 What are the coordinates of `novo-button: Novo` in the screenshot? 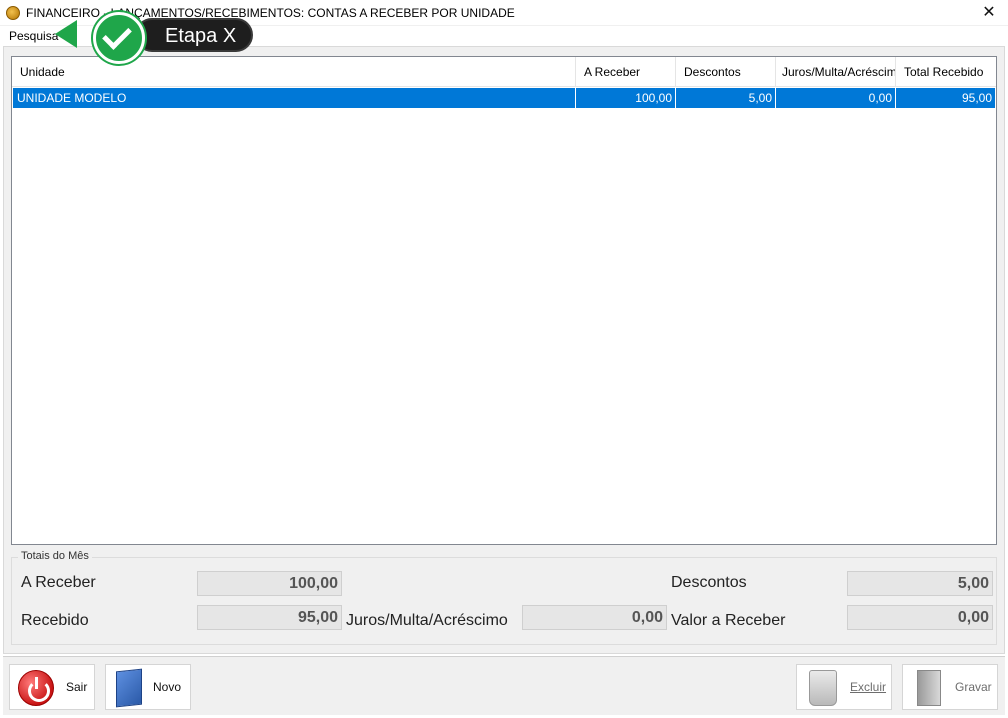 It's located at (148, 687).